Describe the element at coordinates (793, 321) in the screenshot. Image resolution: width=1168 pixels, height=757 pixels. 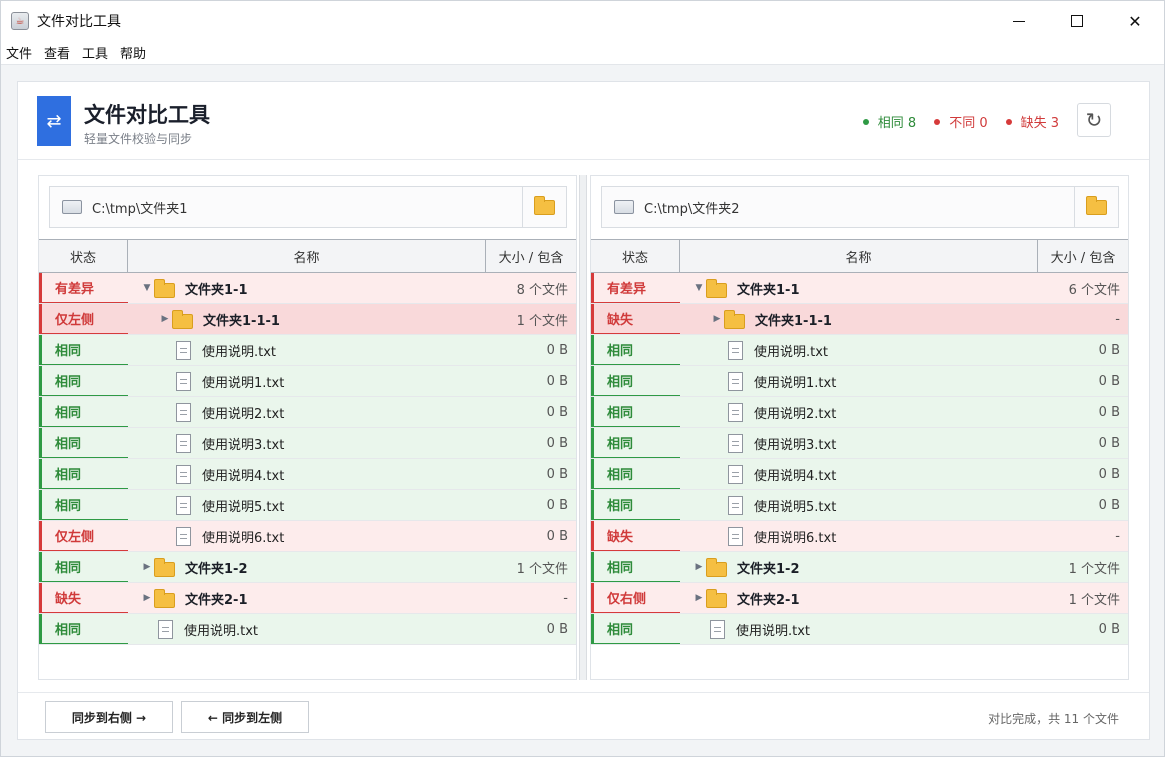
I see `folder-name: 文件夹1-1-1` at that location.